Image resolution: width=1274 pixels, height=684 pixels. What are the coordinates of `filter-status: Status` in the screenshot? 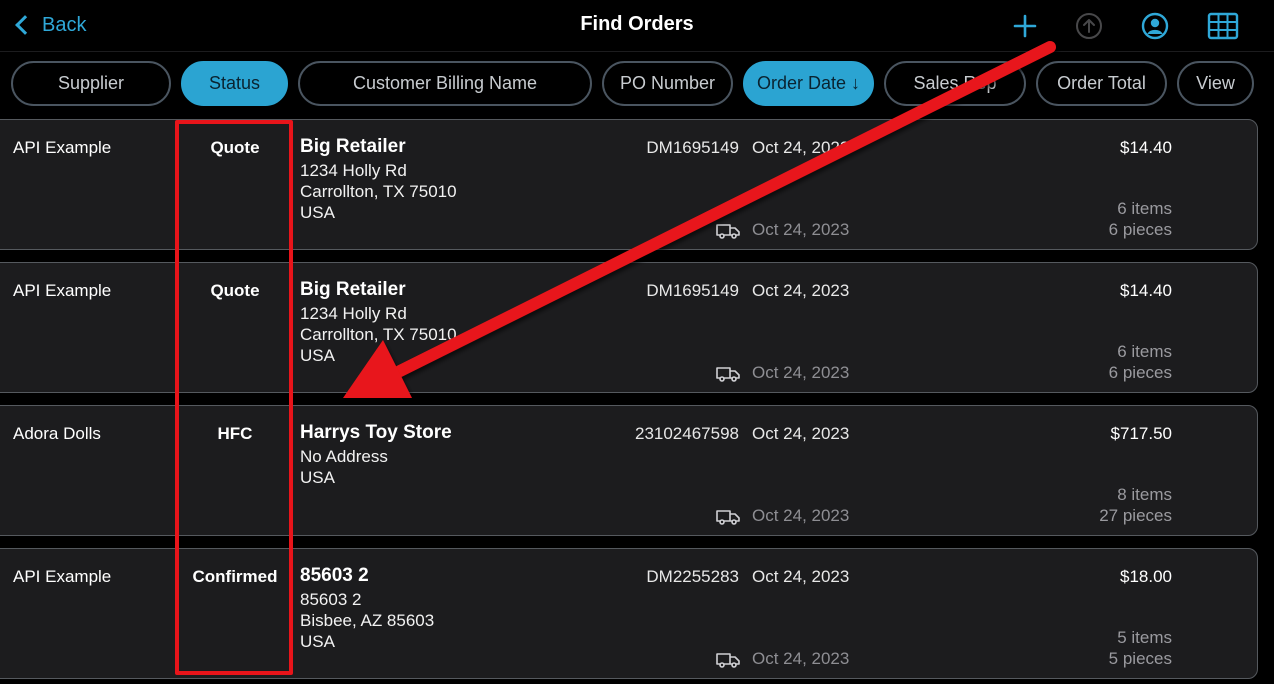 It's located at (234, 83).